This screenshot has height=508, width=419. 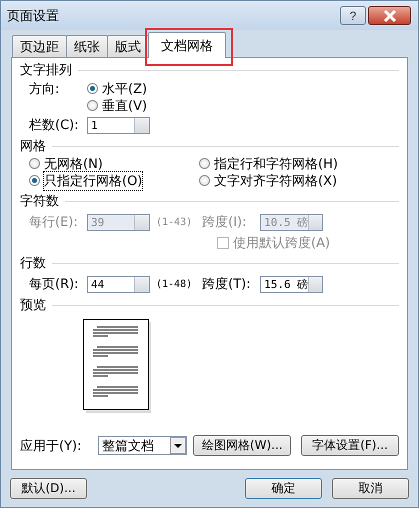 I want to click on ok-button: 确定, so click(x=283, y=488).